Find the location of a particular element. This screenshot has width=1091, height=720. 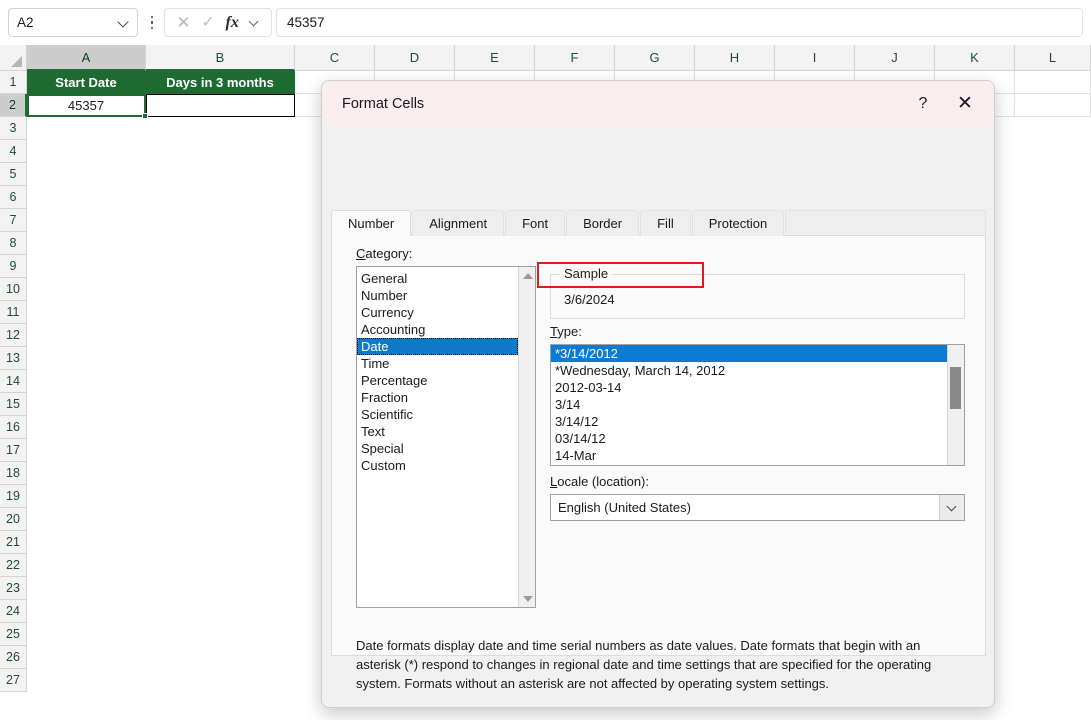

row-header-4: 4 is located at coordinates (13, 151).